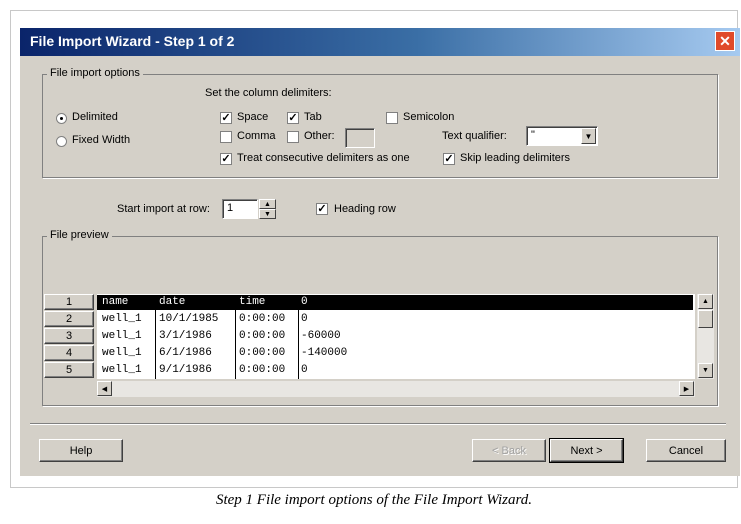  Describe the element at coordinates (226, 118) in the screenshot. I see `checkbox-space: ✓` at that location.